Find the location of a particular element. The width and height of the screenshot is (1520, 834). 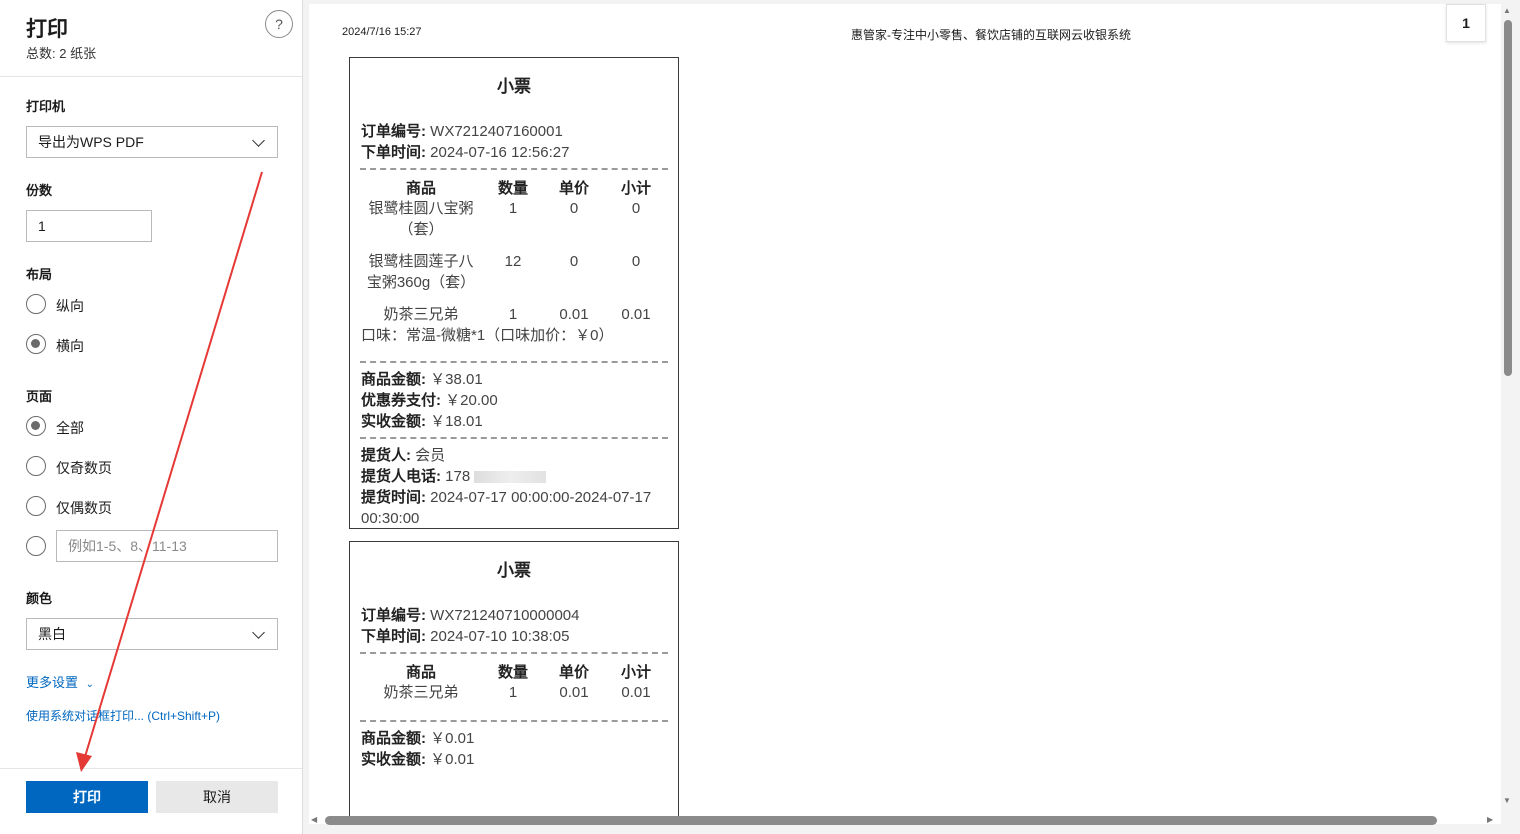

system-dialog-link: 使用系统对话框打印... (Ctrl+Shift+P) is located at coordinates (123, 715).